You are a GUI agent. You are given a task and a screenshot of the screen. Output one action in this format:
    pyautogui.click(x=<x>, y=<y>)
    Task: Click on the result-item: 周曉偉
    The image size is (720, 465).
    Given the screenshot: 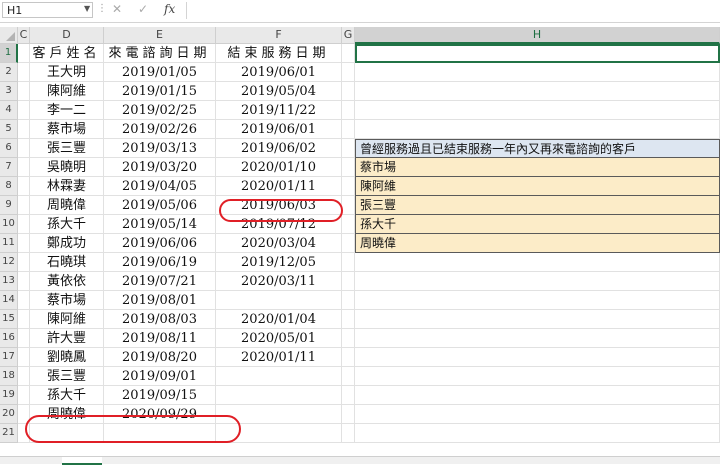 What is the action you would take?
    pyautogui.click(x=537, y=243)
    